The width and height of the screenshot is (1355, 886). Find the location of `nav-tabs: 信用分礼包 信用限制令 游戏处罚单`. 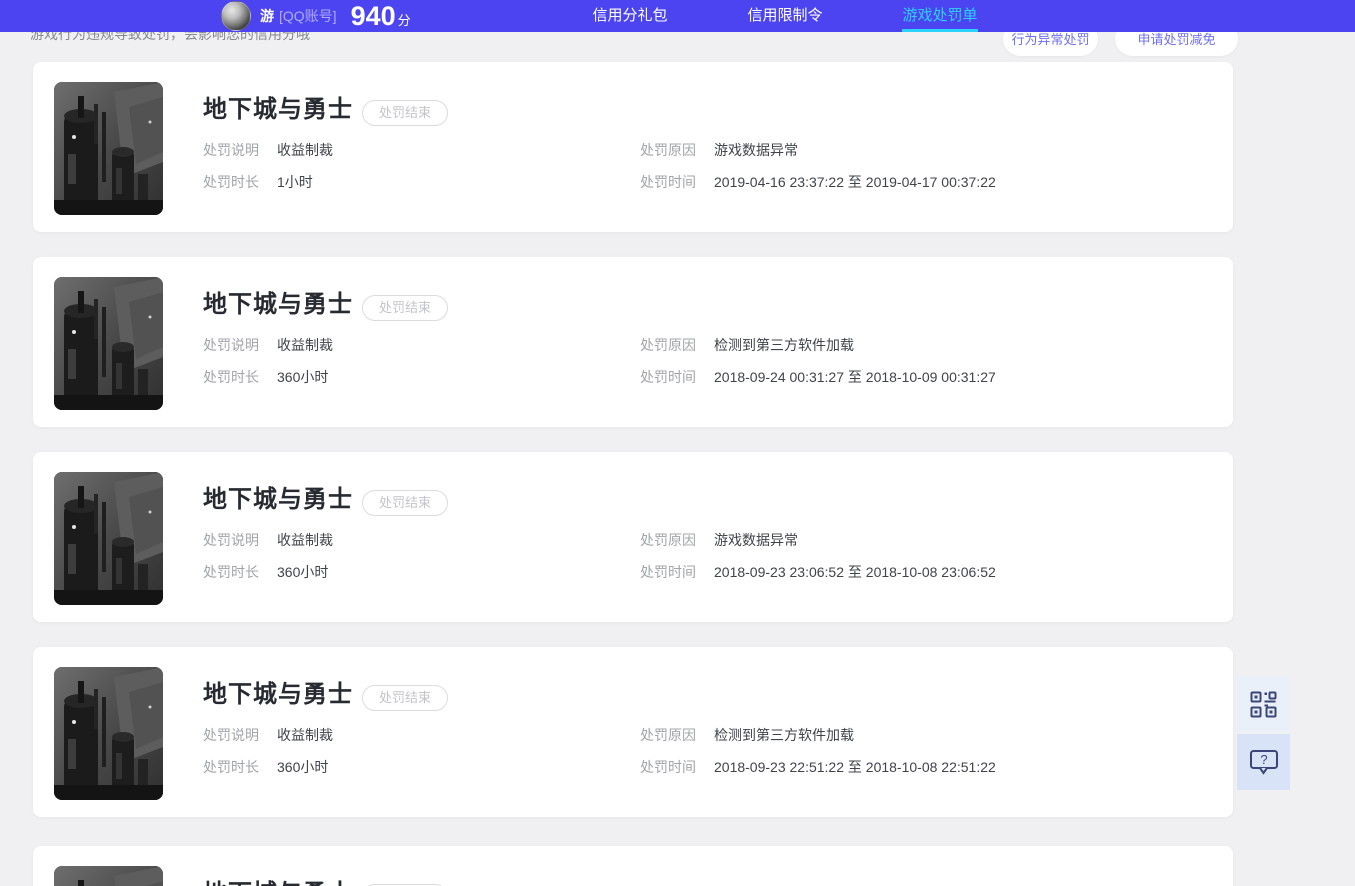

nav-tabs: 信用分礼包 信用限制令 游戏处罚单 is located at coordinates (785, 16).